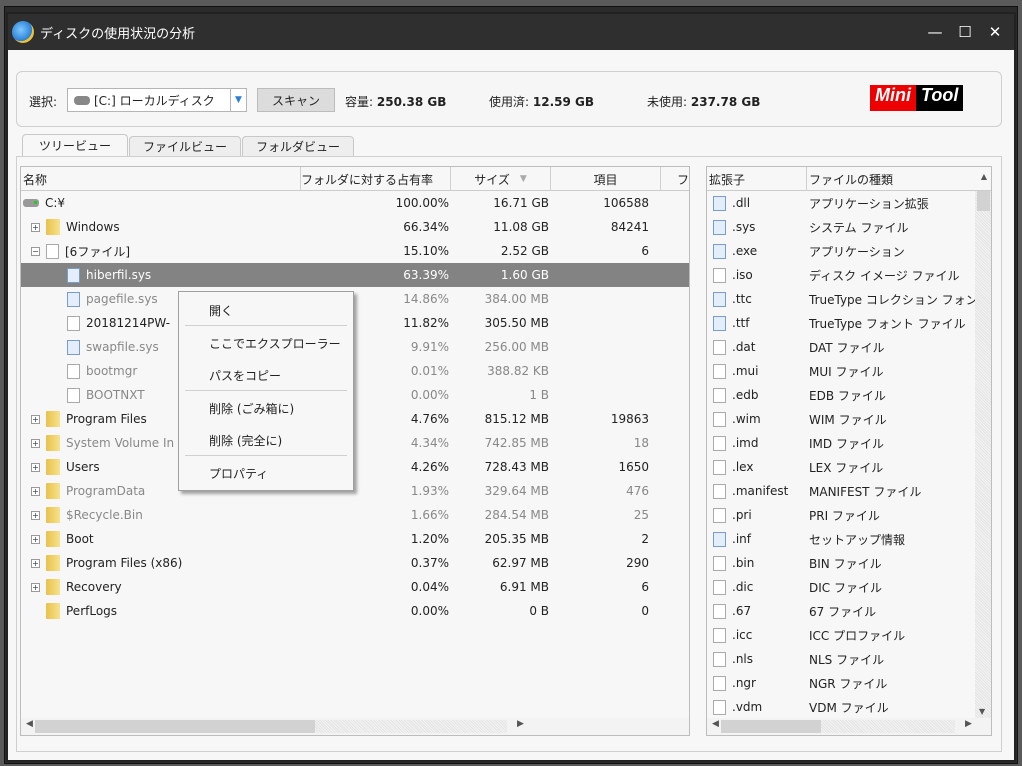 Image resolution: width=1022 pixels, height=766 pixels. What do you see at coordinates (629, 419) in the screenshot?
I see `row-items: 19863` at bounding box center [629, 419].